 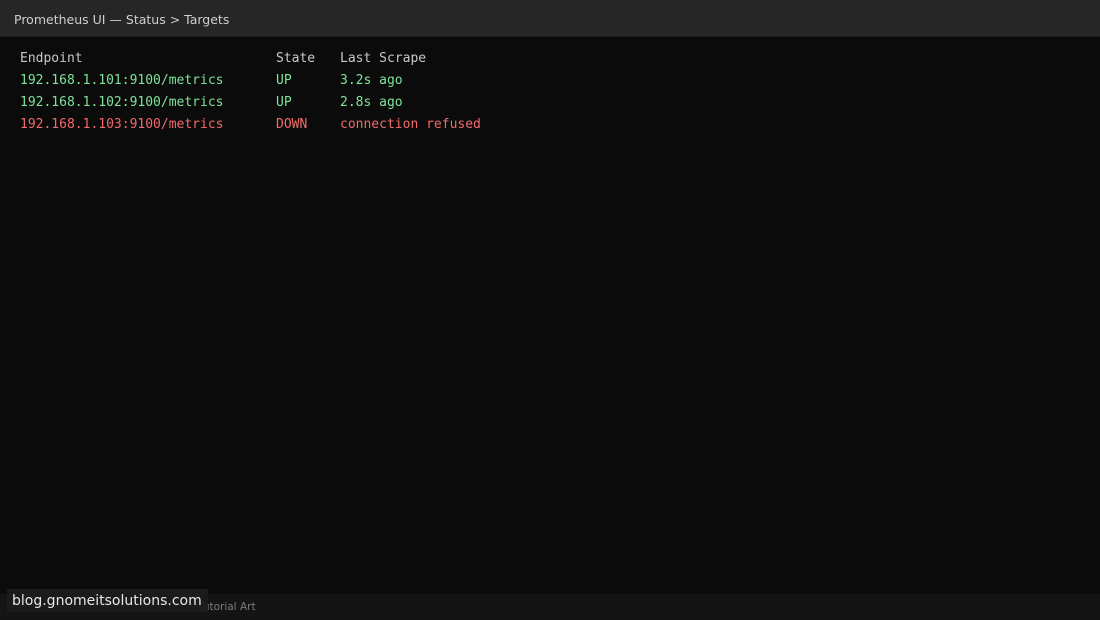 I want to click on column-header-state: State, so click(x=295, y=59).